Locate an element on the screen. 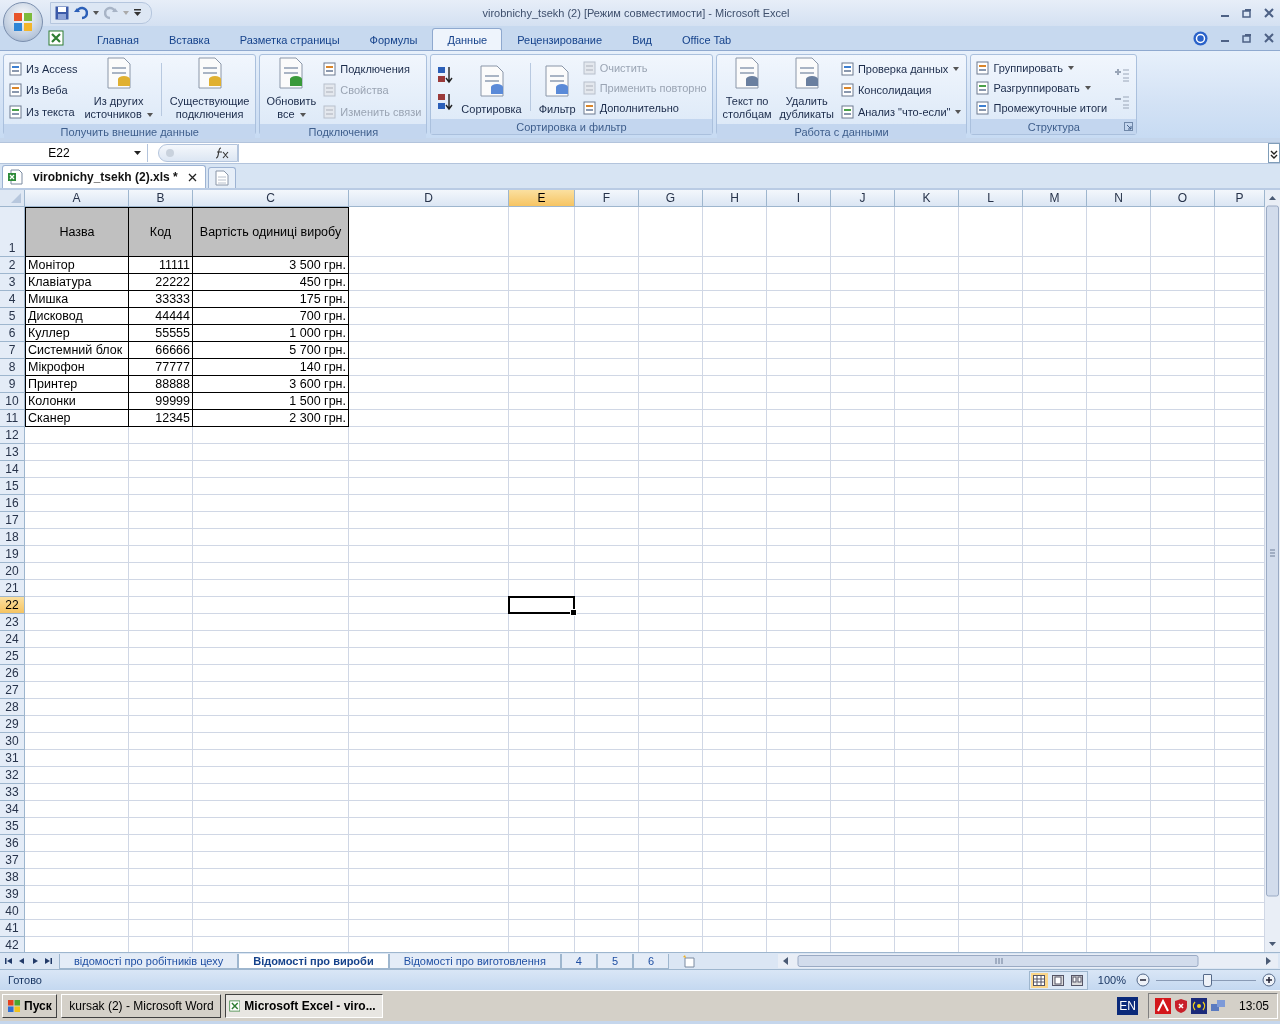 Image resolution: width=1280 pixels, height=1024 pixels. row-header: 11 is located at coordinates (12, 418).